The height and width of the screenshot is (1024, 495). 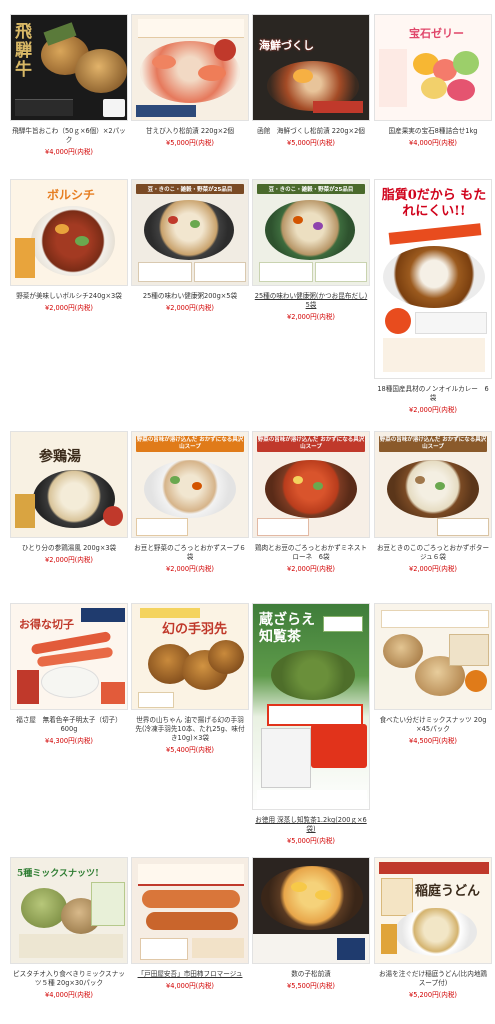 I want to click on product-price: ¥5,400円(内税), so click(x=190, y=750).